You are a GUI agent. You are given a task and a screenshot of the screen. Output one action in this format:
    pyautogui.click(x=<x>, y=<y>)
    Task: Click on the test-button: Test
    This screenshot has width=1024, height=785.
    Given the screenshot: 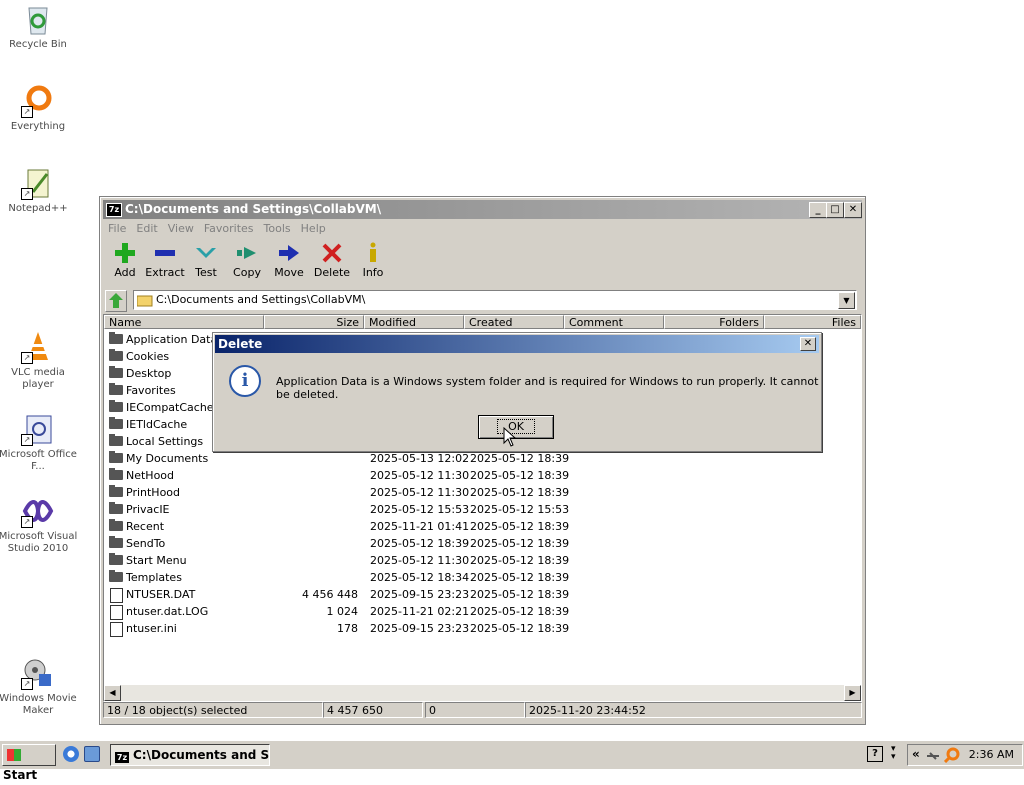 What is the action you would take?
    pyautogui.click(x=206, y=259)
    